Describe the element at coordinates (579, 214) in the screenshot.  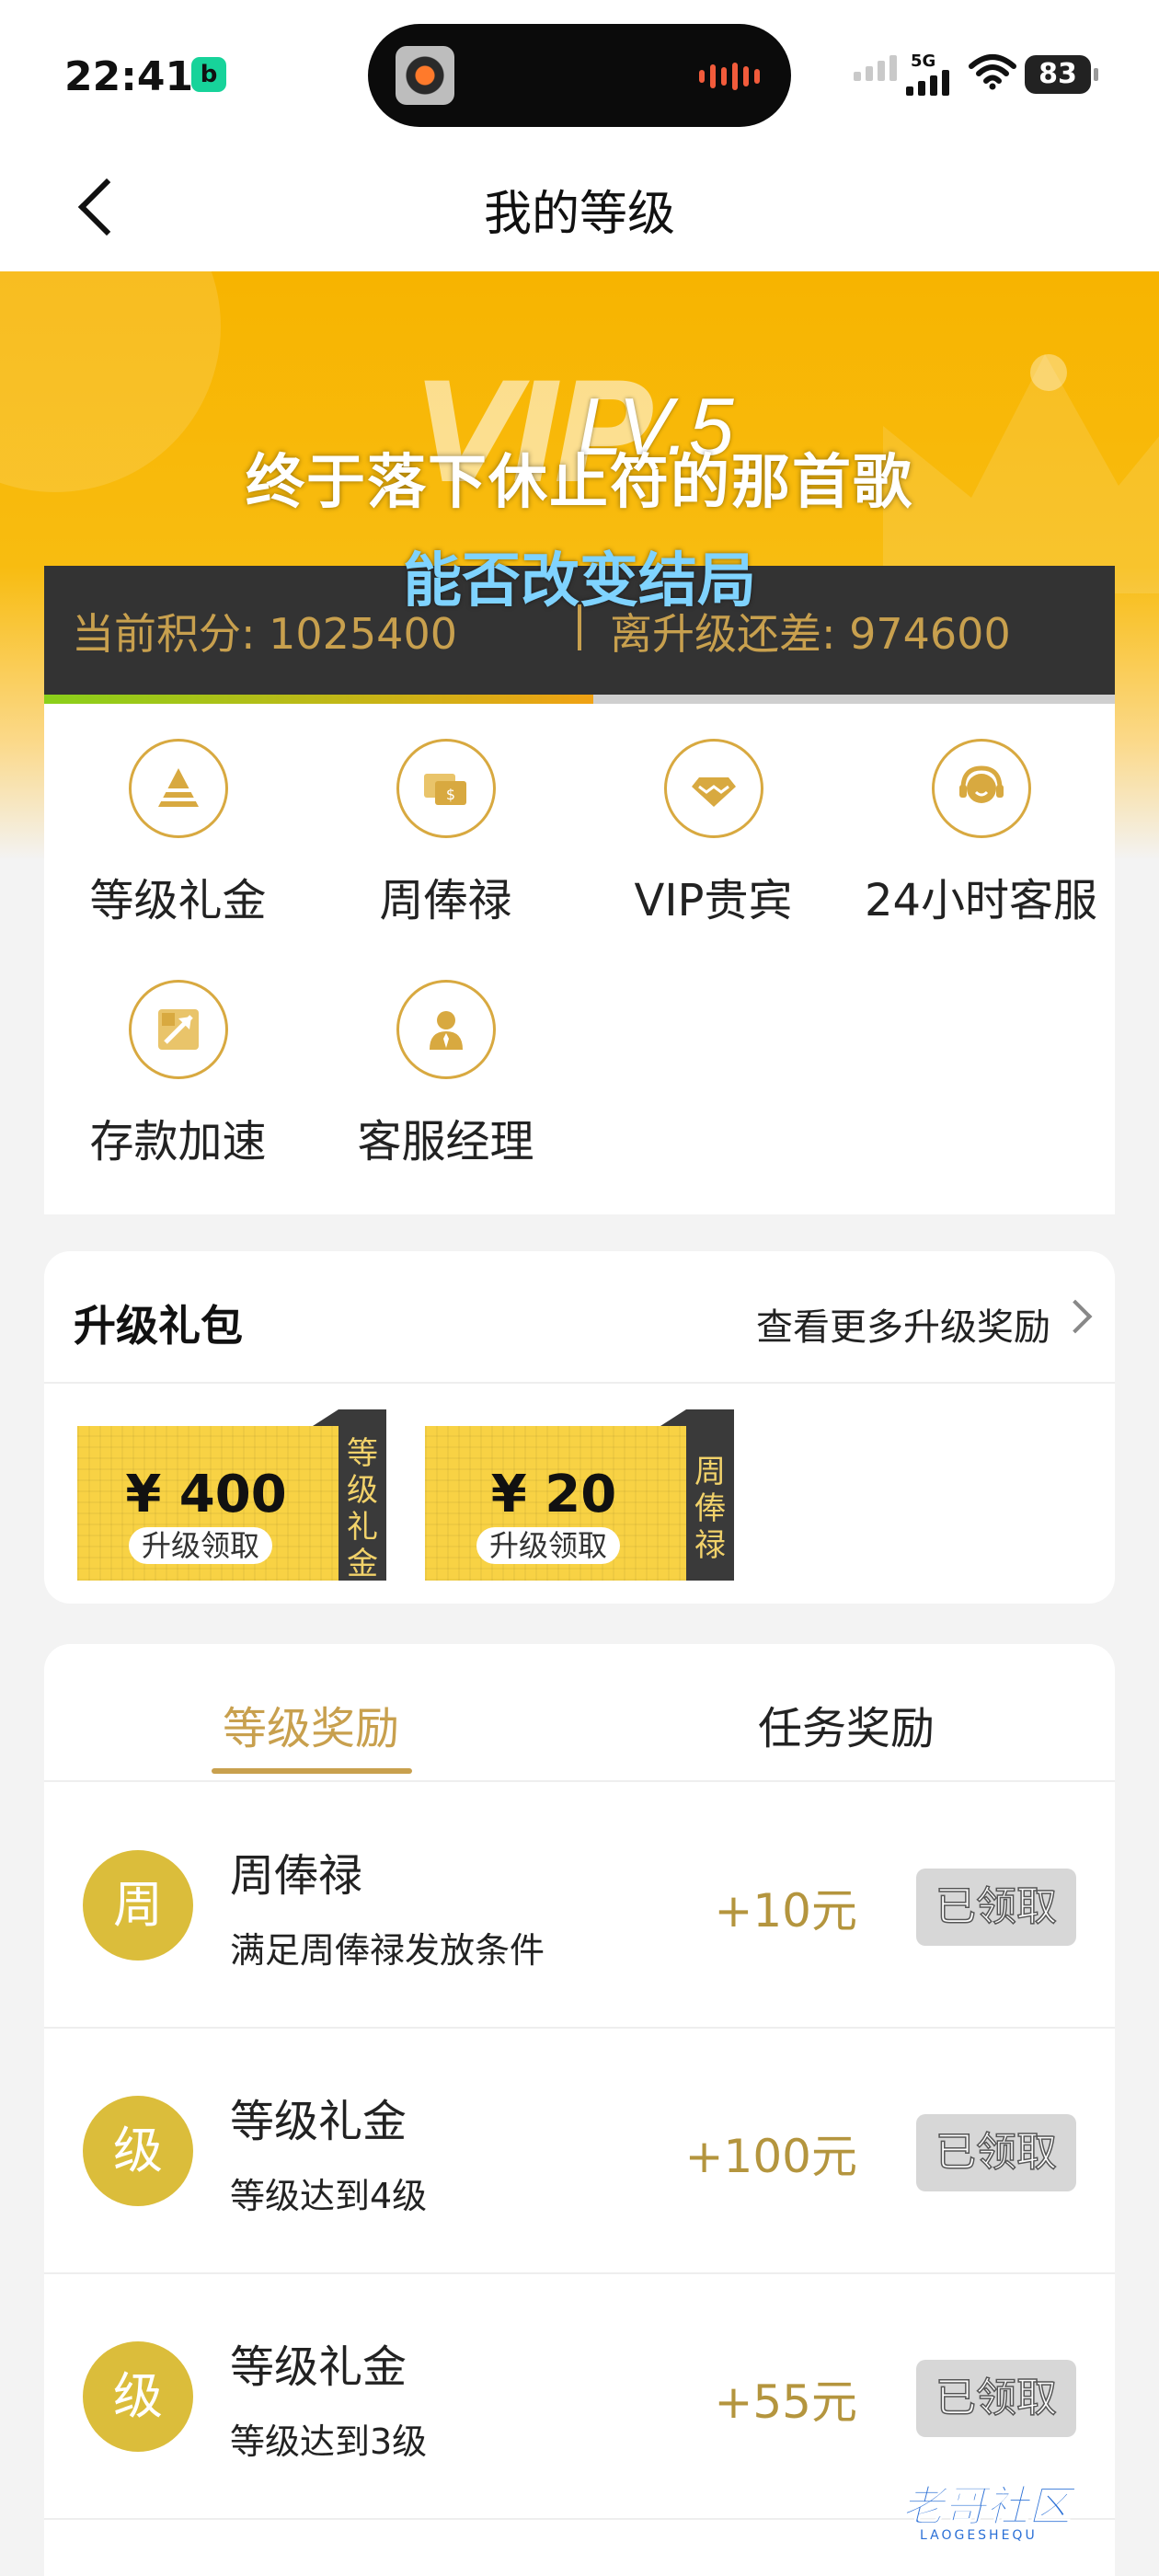
I see `page-title: 我的等级` at that location.